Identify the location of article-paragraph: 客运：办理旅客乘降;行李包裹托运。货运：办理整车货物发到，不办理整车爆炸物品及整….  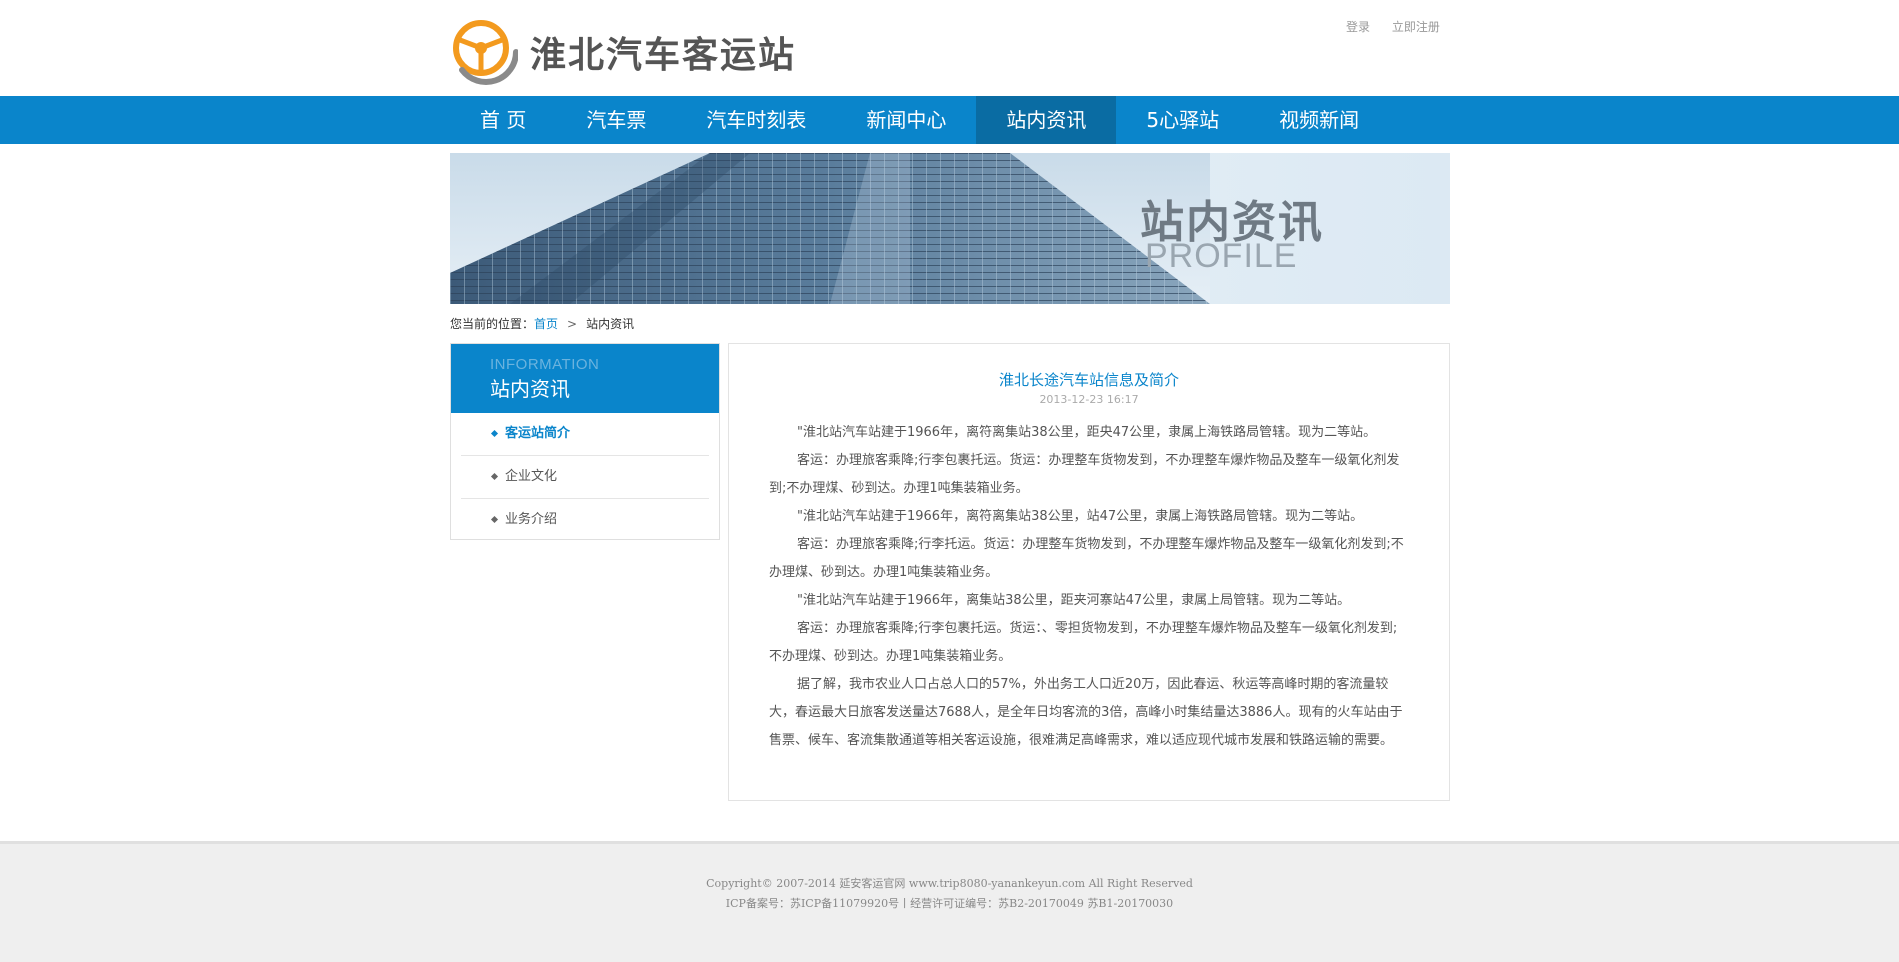
(1084, 474).